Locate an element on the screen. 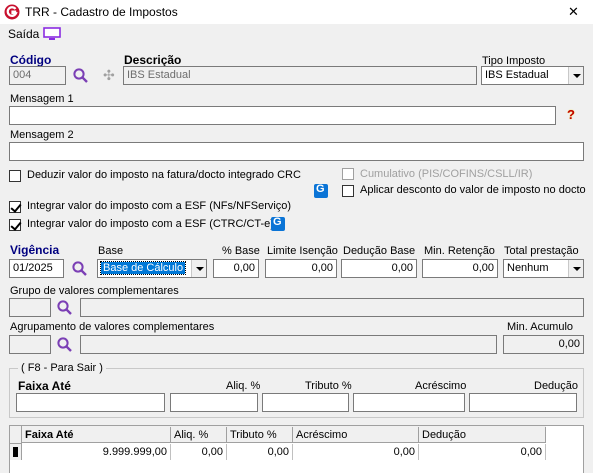 Image resolution: width=593 pixels, height=473 pixels. grid-col-deducao: Dedução is located at coordinates (482, 435).